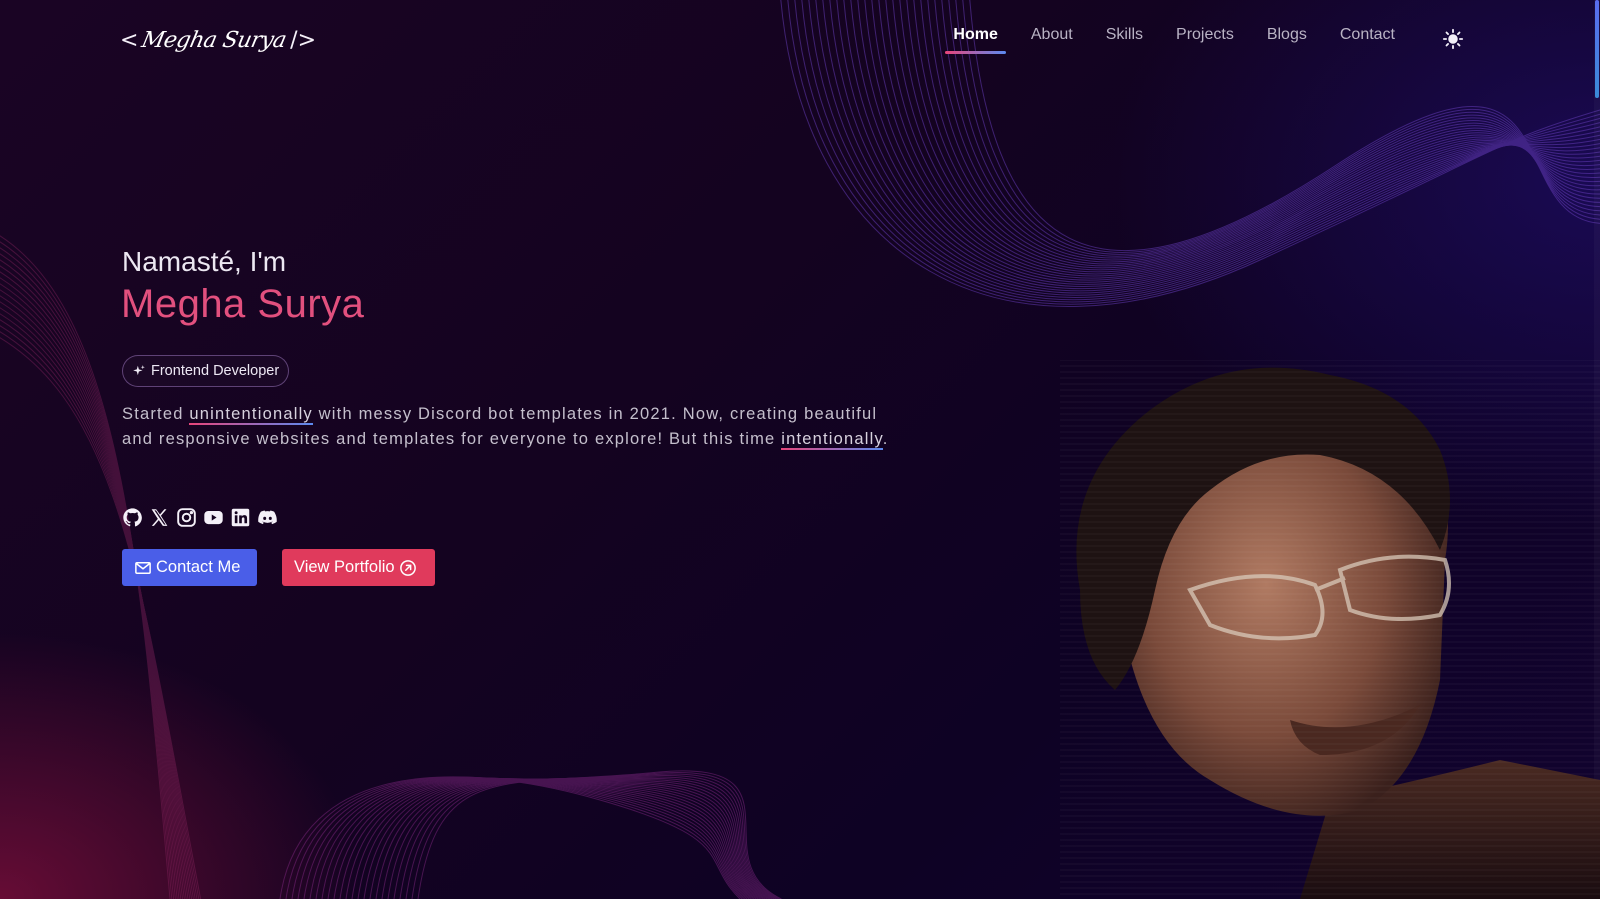 The width and height of the screenshot is (1600, 899). Describe the element at coordinates (407, 567) in the screenshot. I see `arrow-up-right-circle-icon` at that location.